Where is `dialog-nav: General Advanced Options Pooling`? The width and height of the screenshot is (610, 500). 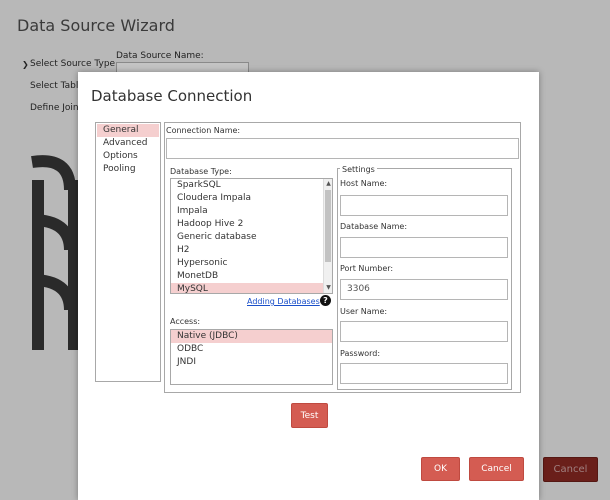
dialog-nav: General Advanced Options Pooling is located at coordinates (128, 252).